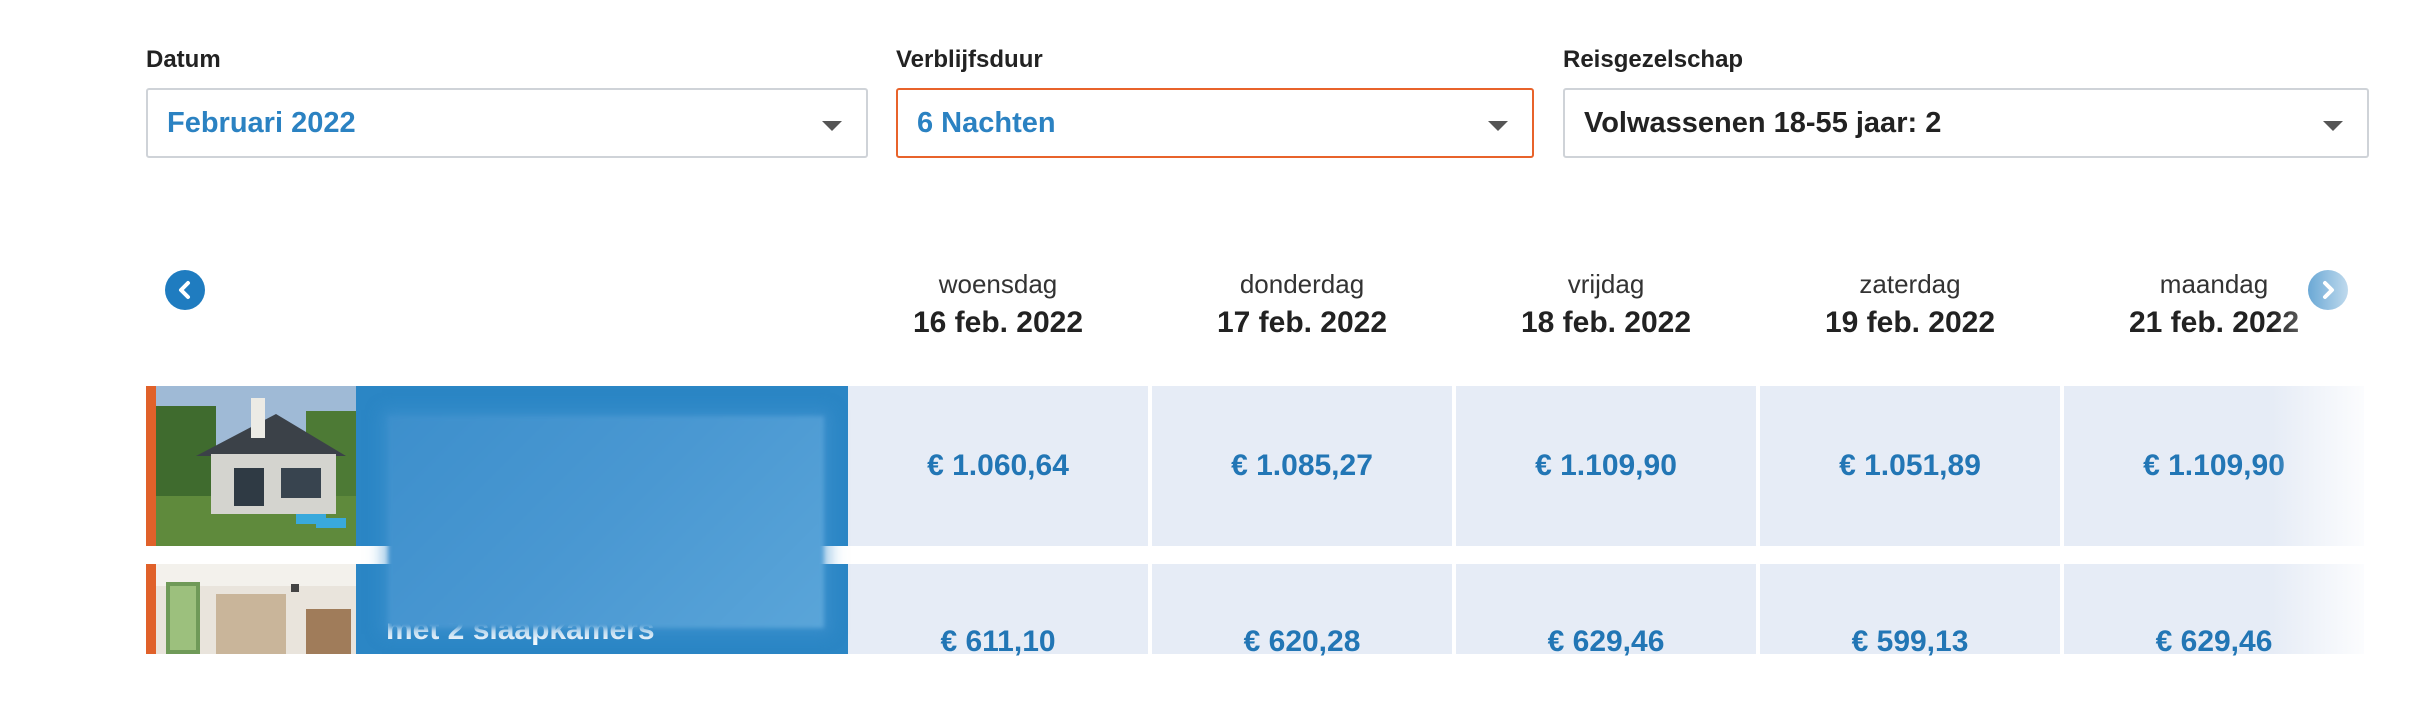 This screenshot has height=720, width=2412. I want to click on price-cell: € 599,13, so click(1910, 611).